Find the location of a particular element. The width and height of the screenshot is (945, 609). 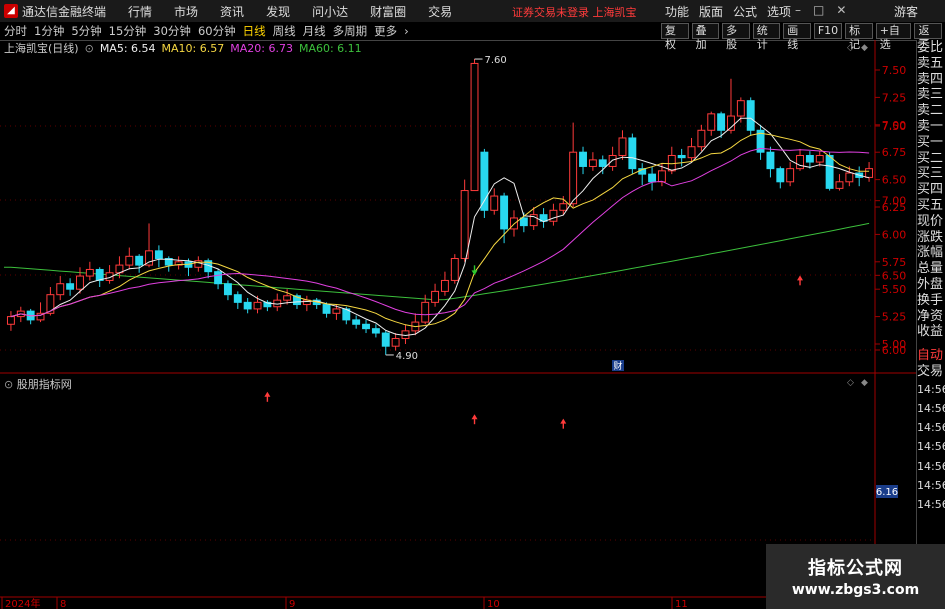

period-multi: 多周期 is located at coordinates (350, 31).